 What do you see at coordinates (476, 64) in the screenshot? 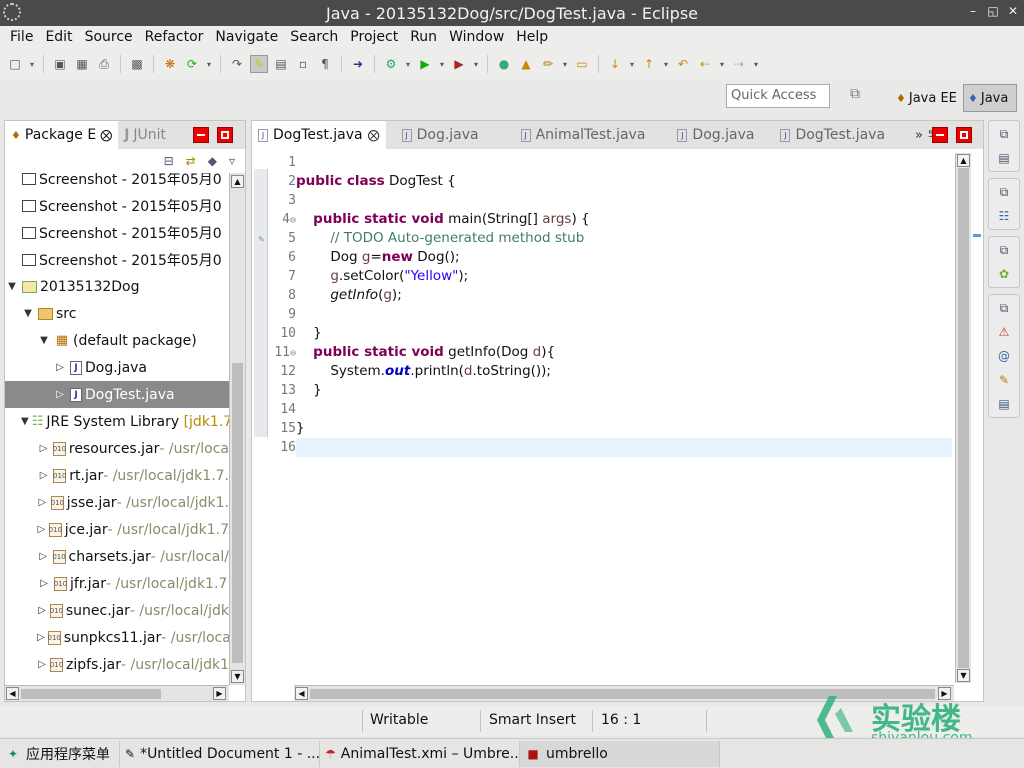
I see `external-tools-dropdown-icon: ▾` at bounding box center [476, 64].